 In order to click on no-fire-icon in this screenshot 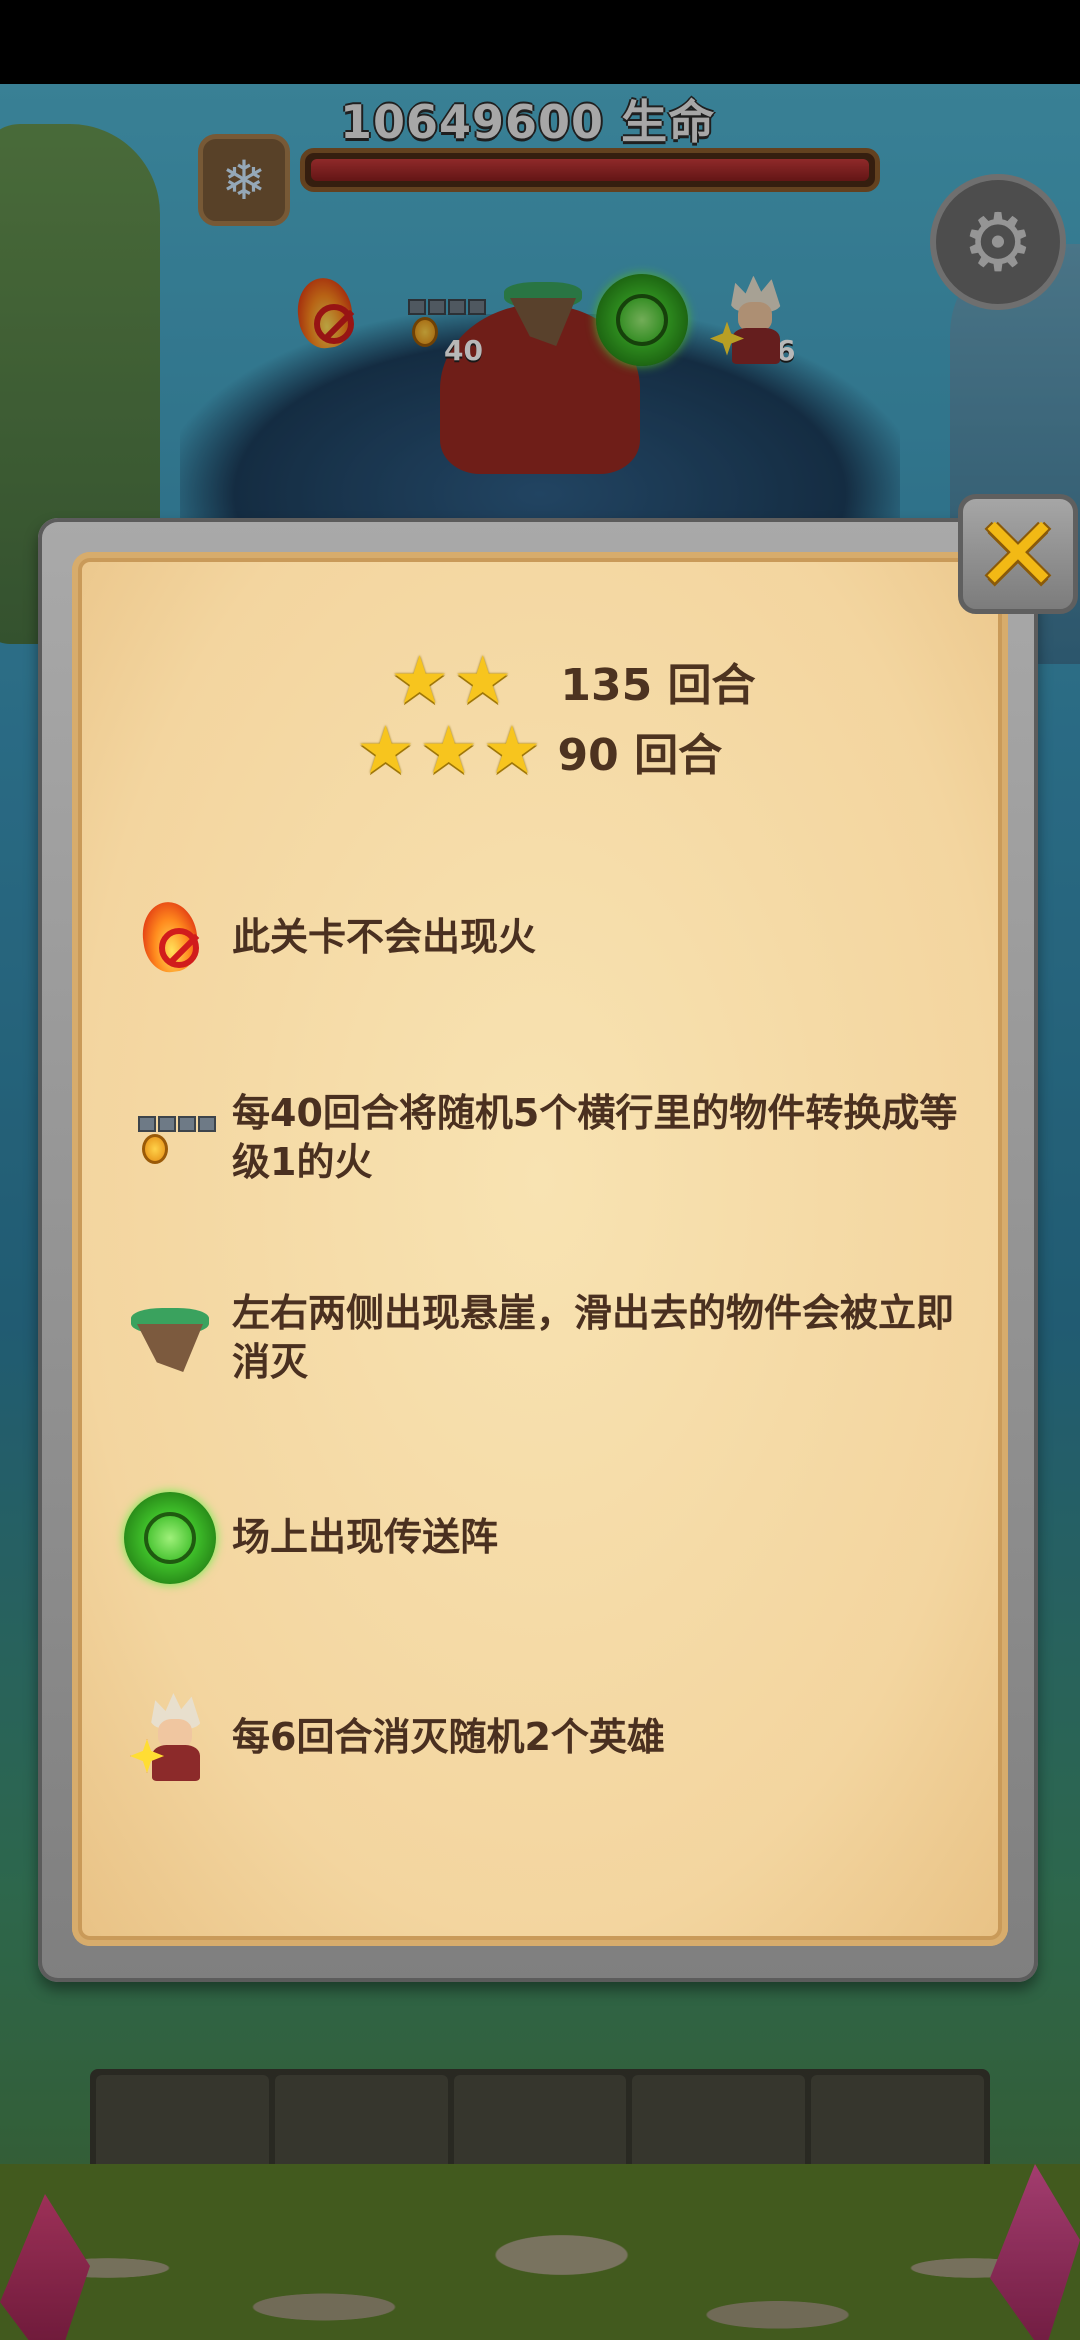, I will do `click(170, 938)`.